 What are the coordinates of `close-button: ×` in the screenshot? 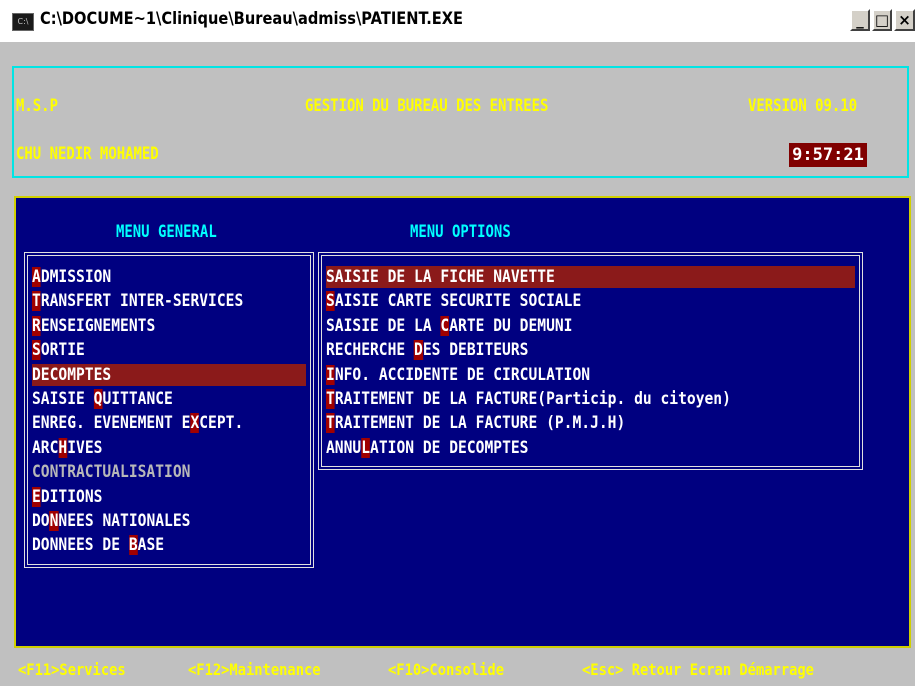 It's located at (904, 20).